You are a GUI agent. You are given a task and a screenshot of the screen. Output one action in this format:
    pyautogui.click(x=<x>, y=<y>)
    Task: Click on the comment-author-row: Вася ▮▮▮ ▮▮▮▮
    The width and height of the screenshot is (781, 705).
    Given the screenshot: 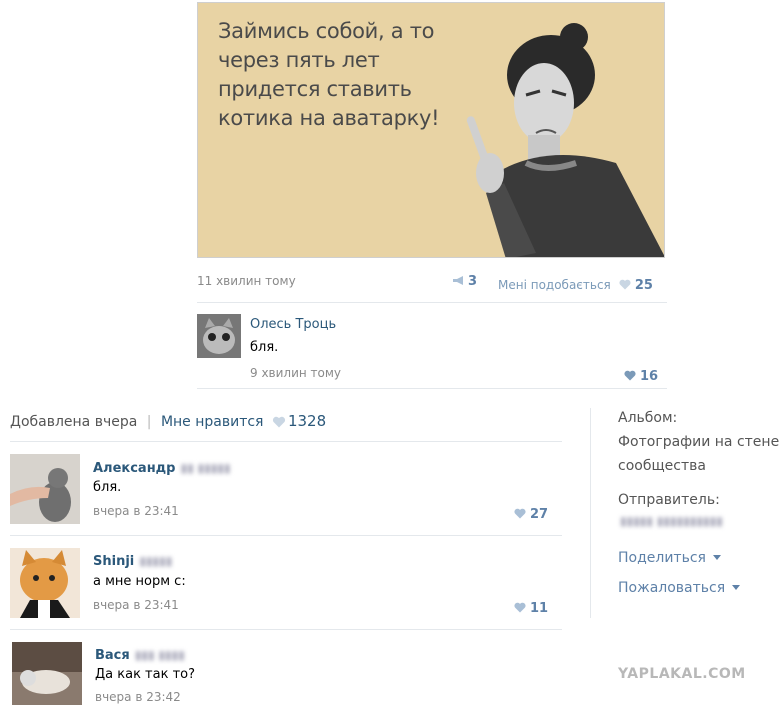 What is the action you would take?
    pyautogui.click(x=140, y=653)
    